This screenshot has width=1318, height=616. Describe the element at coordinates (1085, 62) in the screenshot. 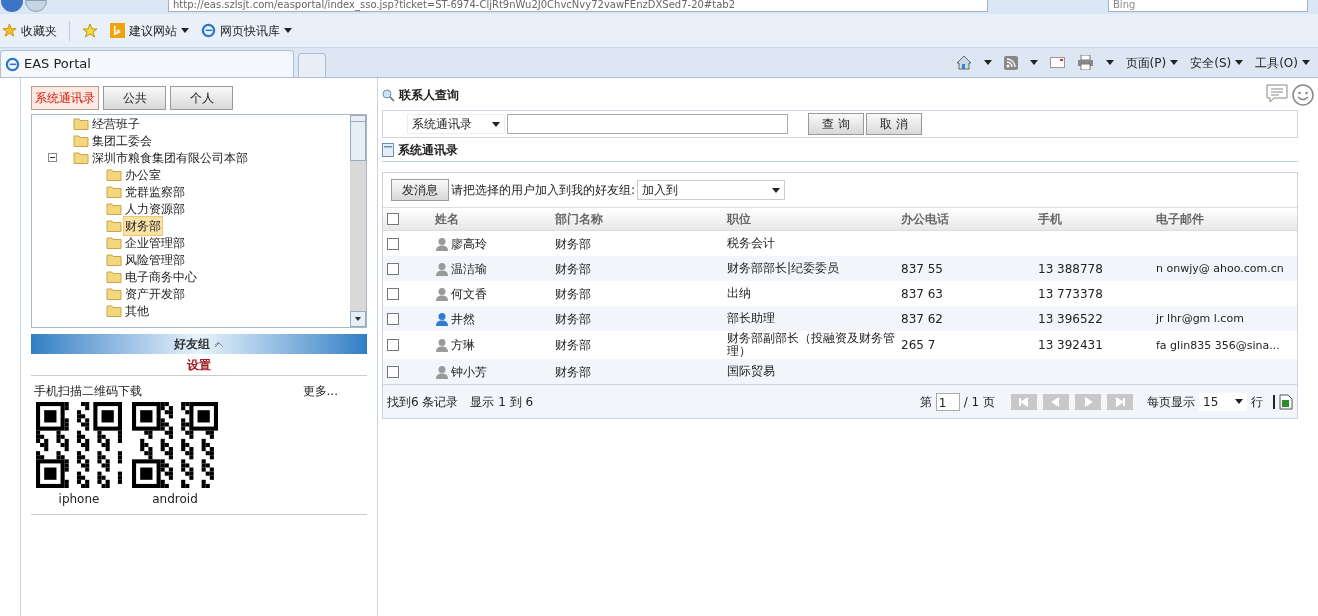

I see `printer-icon` at that location.